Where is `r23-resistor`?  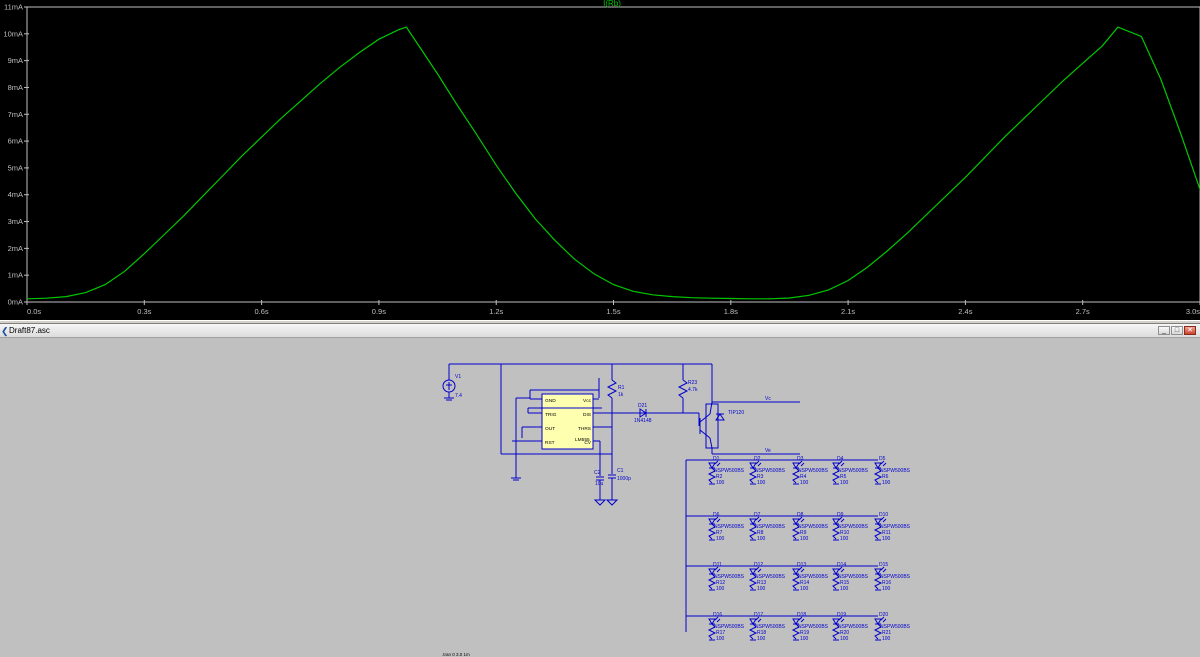 r23-resistor is located at coordinates (683, 389).